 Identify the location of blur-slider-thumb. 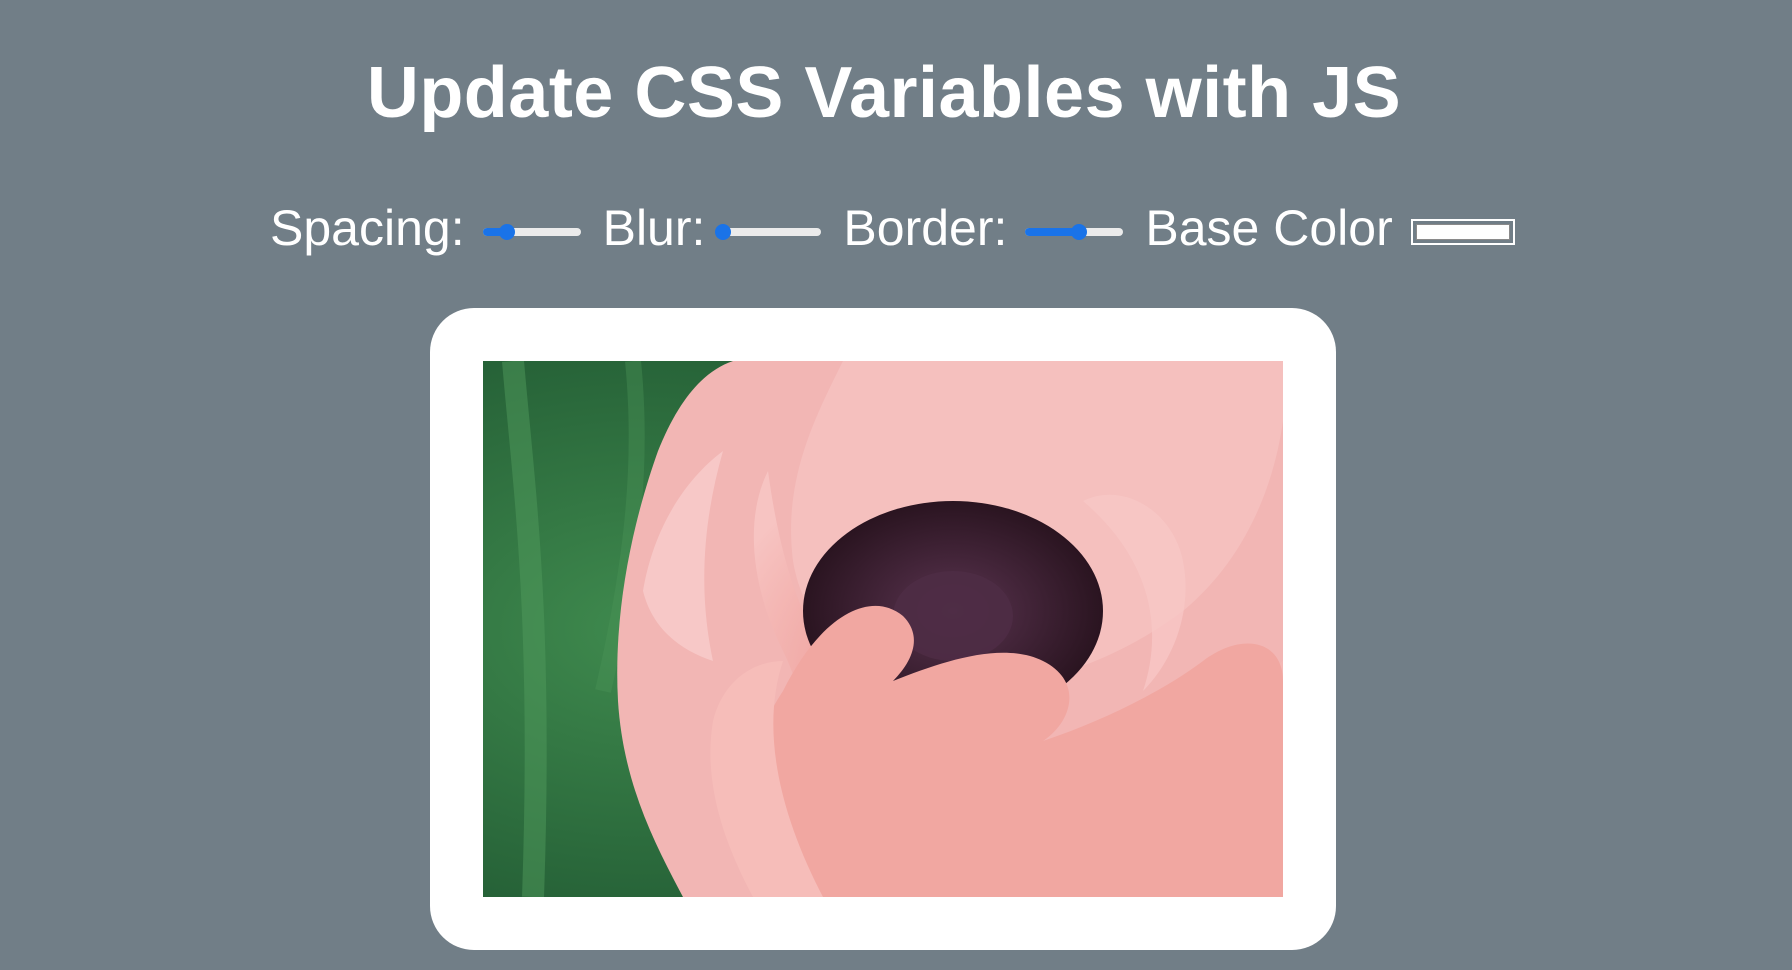
(723, 232).